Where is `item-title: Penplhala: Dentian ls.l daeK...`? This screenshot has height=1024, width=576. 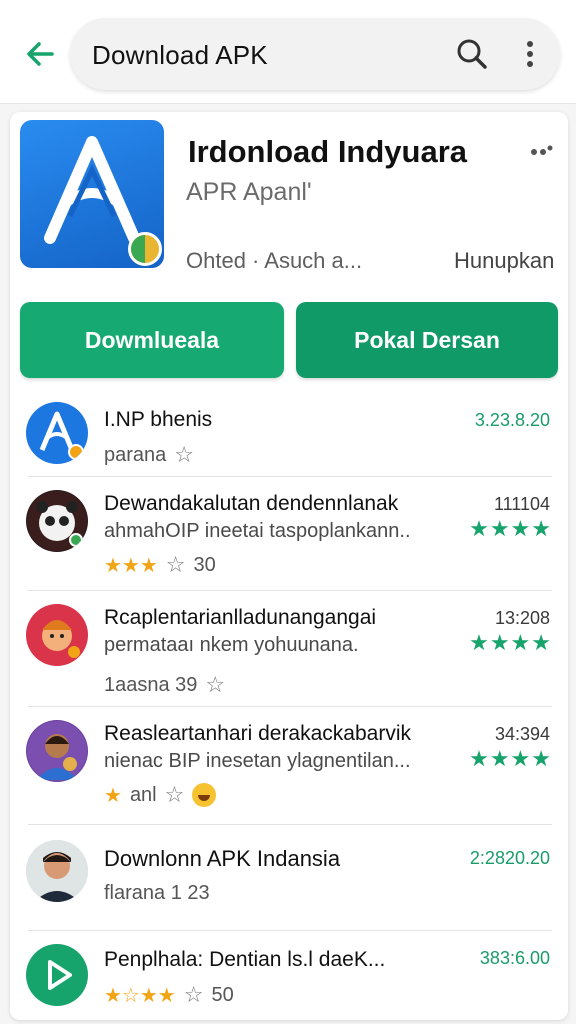
item-title: Penplhala: Dentian ls.l daeK... is located at coordinates (245, 959).